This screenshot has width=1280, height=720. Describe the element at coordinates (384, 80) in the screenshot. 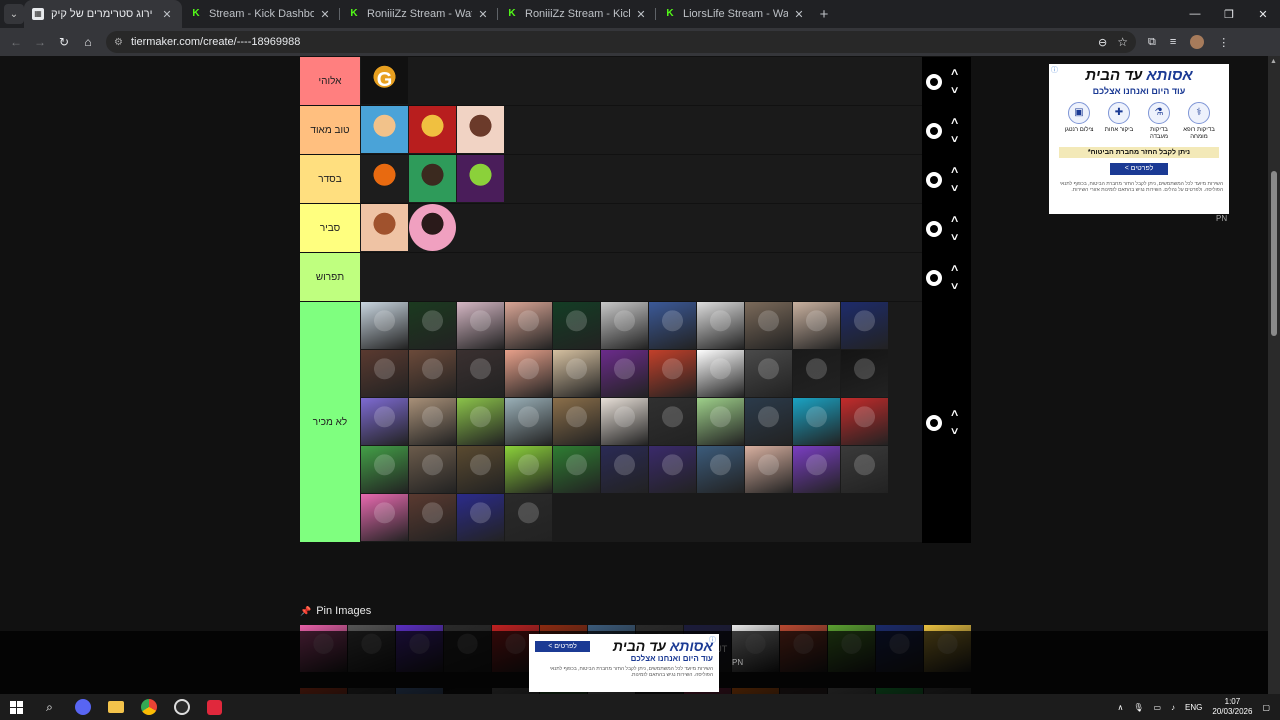

I see `g-logo-tile: G` at that location.